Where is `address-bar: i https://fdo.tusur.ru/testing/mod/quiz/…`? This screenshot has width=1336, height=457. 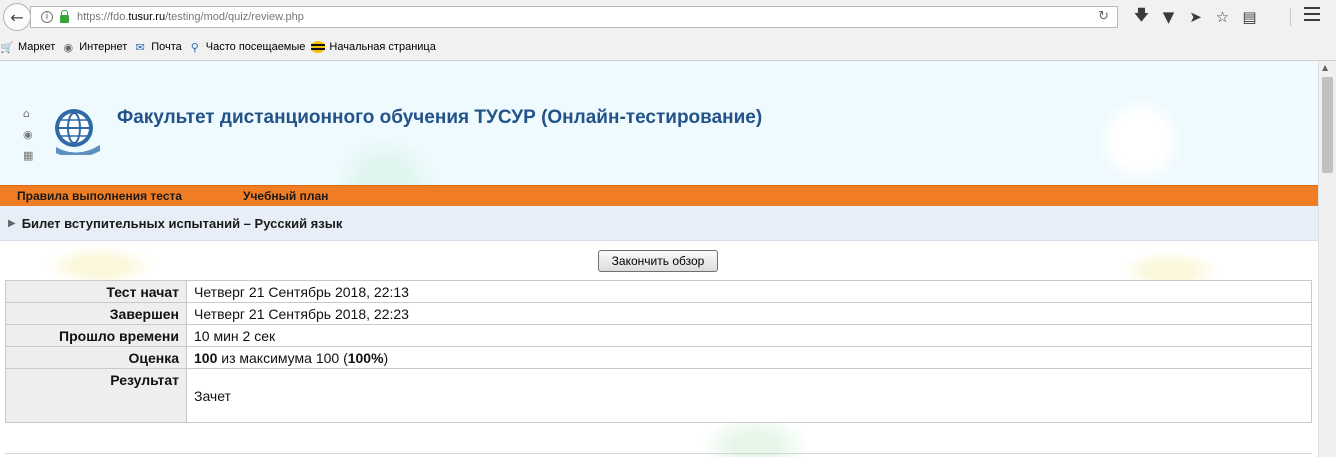
address-bar: i https://fdo.tusur.ru/testing/mod/quiz/… is located at coordinates (574, 17).